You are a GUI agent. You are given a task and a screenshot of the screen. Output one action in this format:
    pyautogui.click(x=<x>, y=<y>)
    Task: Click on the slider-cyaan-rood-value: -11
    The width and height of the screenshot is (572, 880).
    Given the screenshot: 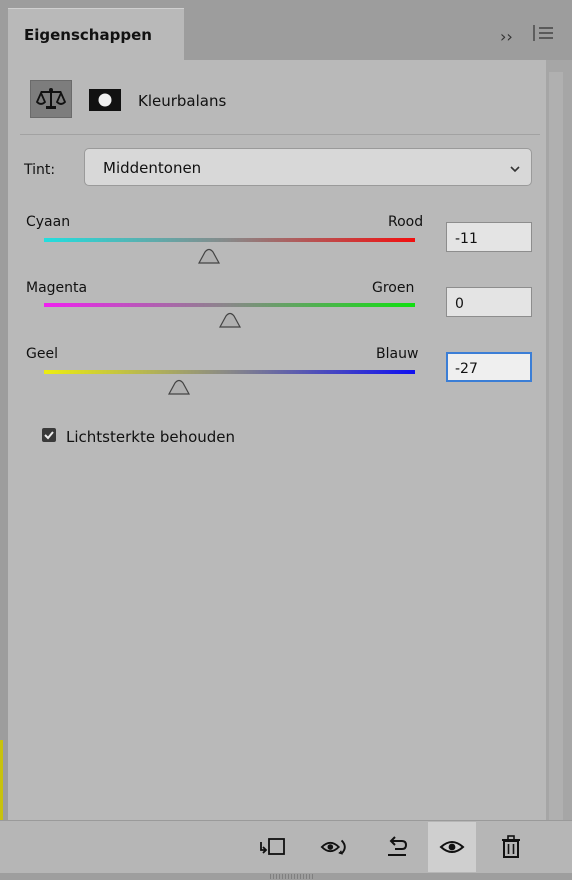 What is the action you would take?
    pyautogui.click(x=489, y=237)
    